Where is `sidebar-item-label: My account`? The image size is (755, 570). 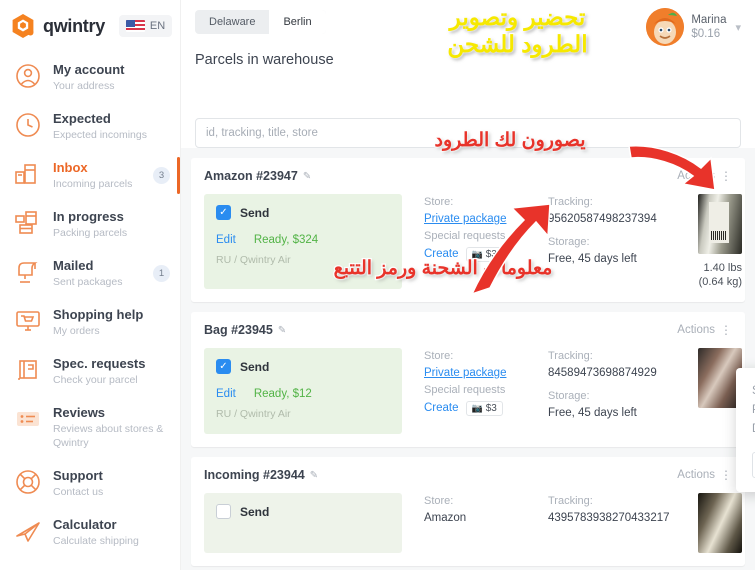
sidebar-item-label: My account is located at coordinates (89, 69).